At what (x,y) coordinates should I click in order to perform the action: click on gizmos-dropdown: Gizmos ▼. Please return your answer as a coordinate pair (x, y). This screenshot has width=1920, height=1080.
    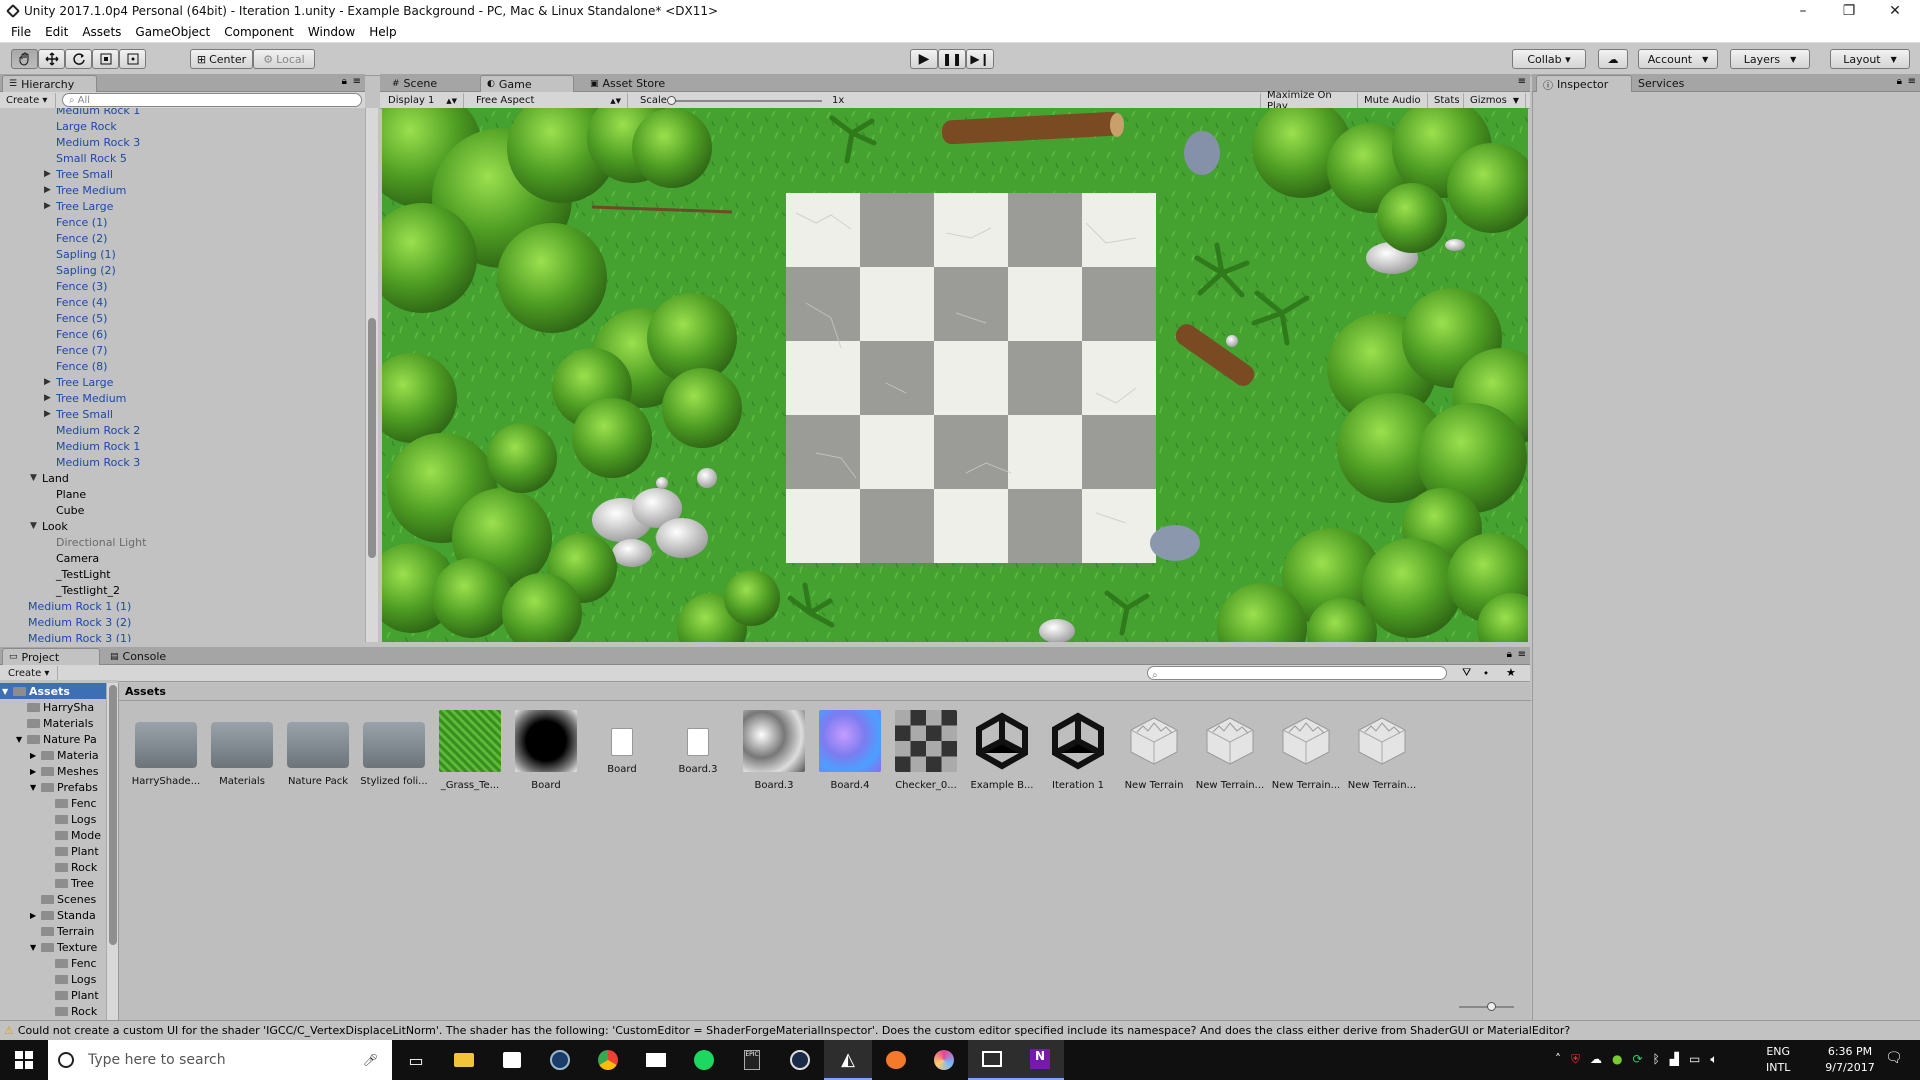
    Looking at the image, I should click on (1495, 100).